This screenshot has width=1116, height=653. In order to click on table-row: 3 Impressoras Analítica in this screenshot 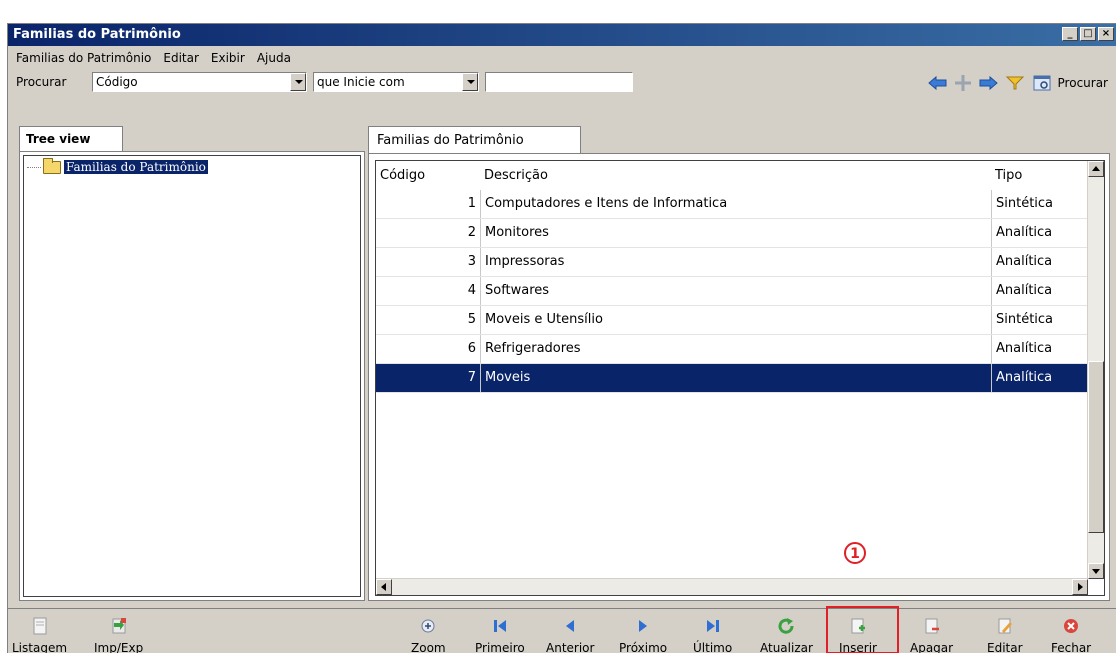, I will do `click(732, 262)`.